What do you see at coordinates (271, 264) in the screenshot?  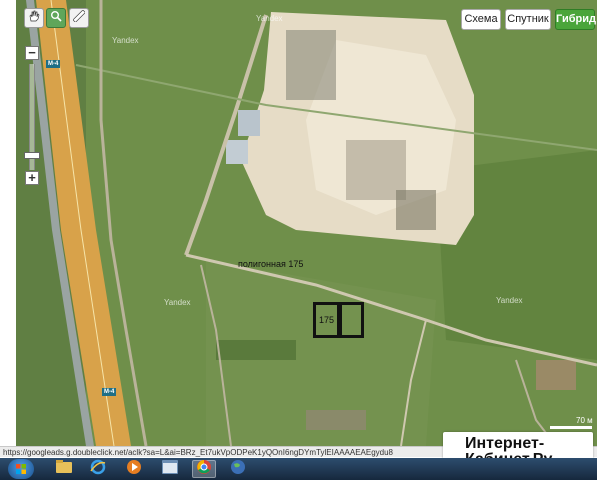 I see `street-label: полигонная 175` at bounding box center [271, 264].